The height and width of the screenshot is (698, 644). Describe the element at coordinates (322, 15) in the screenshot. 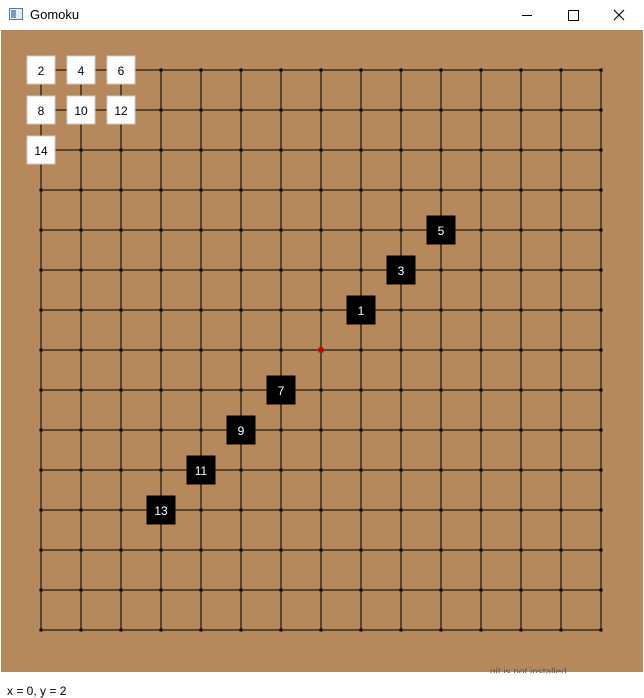

I see `title-bar: Gomoku` at that location.